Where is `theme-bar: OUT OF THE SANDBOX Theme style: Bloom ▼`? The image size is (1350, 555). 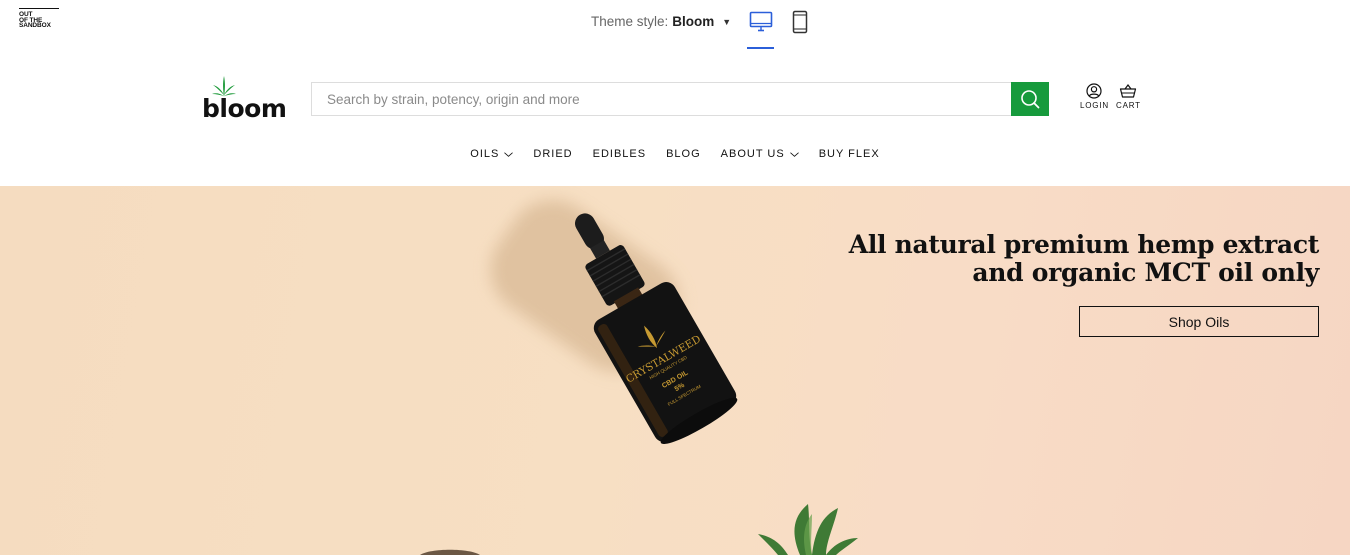
theme-bar: OUT OF THE SANDBOX Theme style: Bloom ▼ is located at coordinates (675, 25).